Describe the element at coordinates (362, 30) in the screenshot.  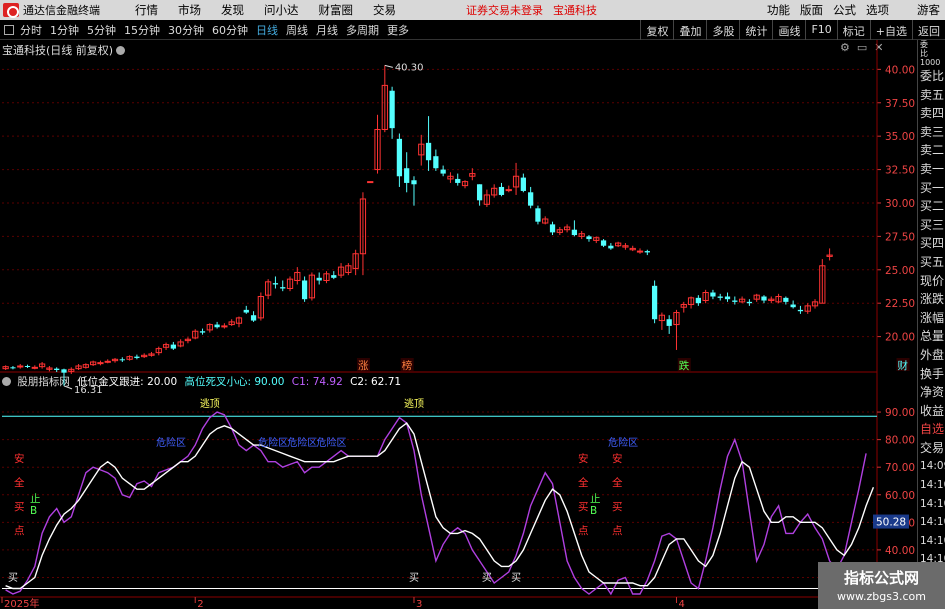
I see `period-multi: 多周期` at that location.